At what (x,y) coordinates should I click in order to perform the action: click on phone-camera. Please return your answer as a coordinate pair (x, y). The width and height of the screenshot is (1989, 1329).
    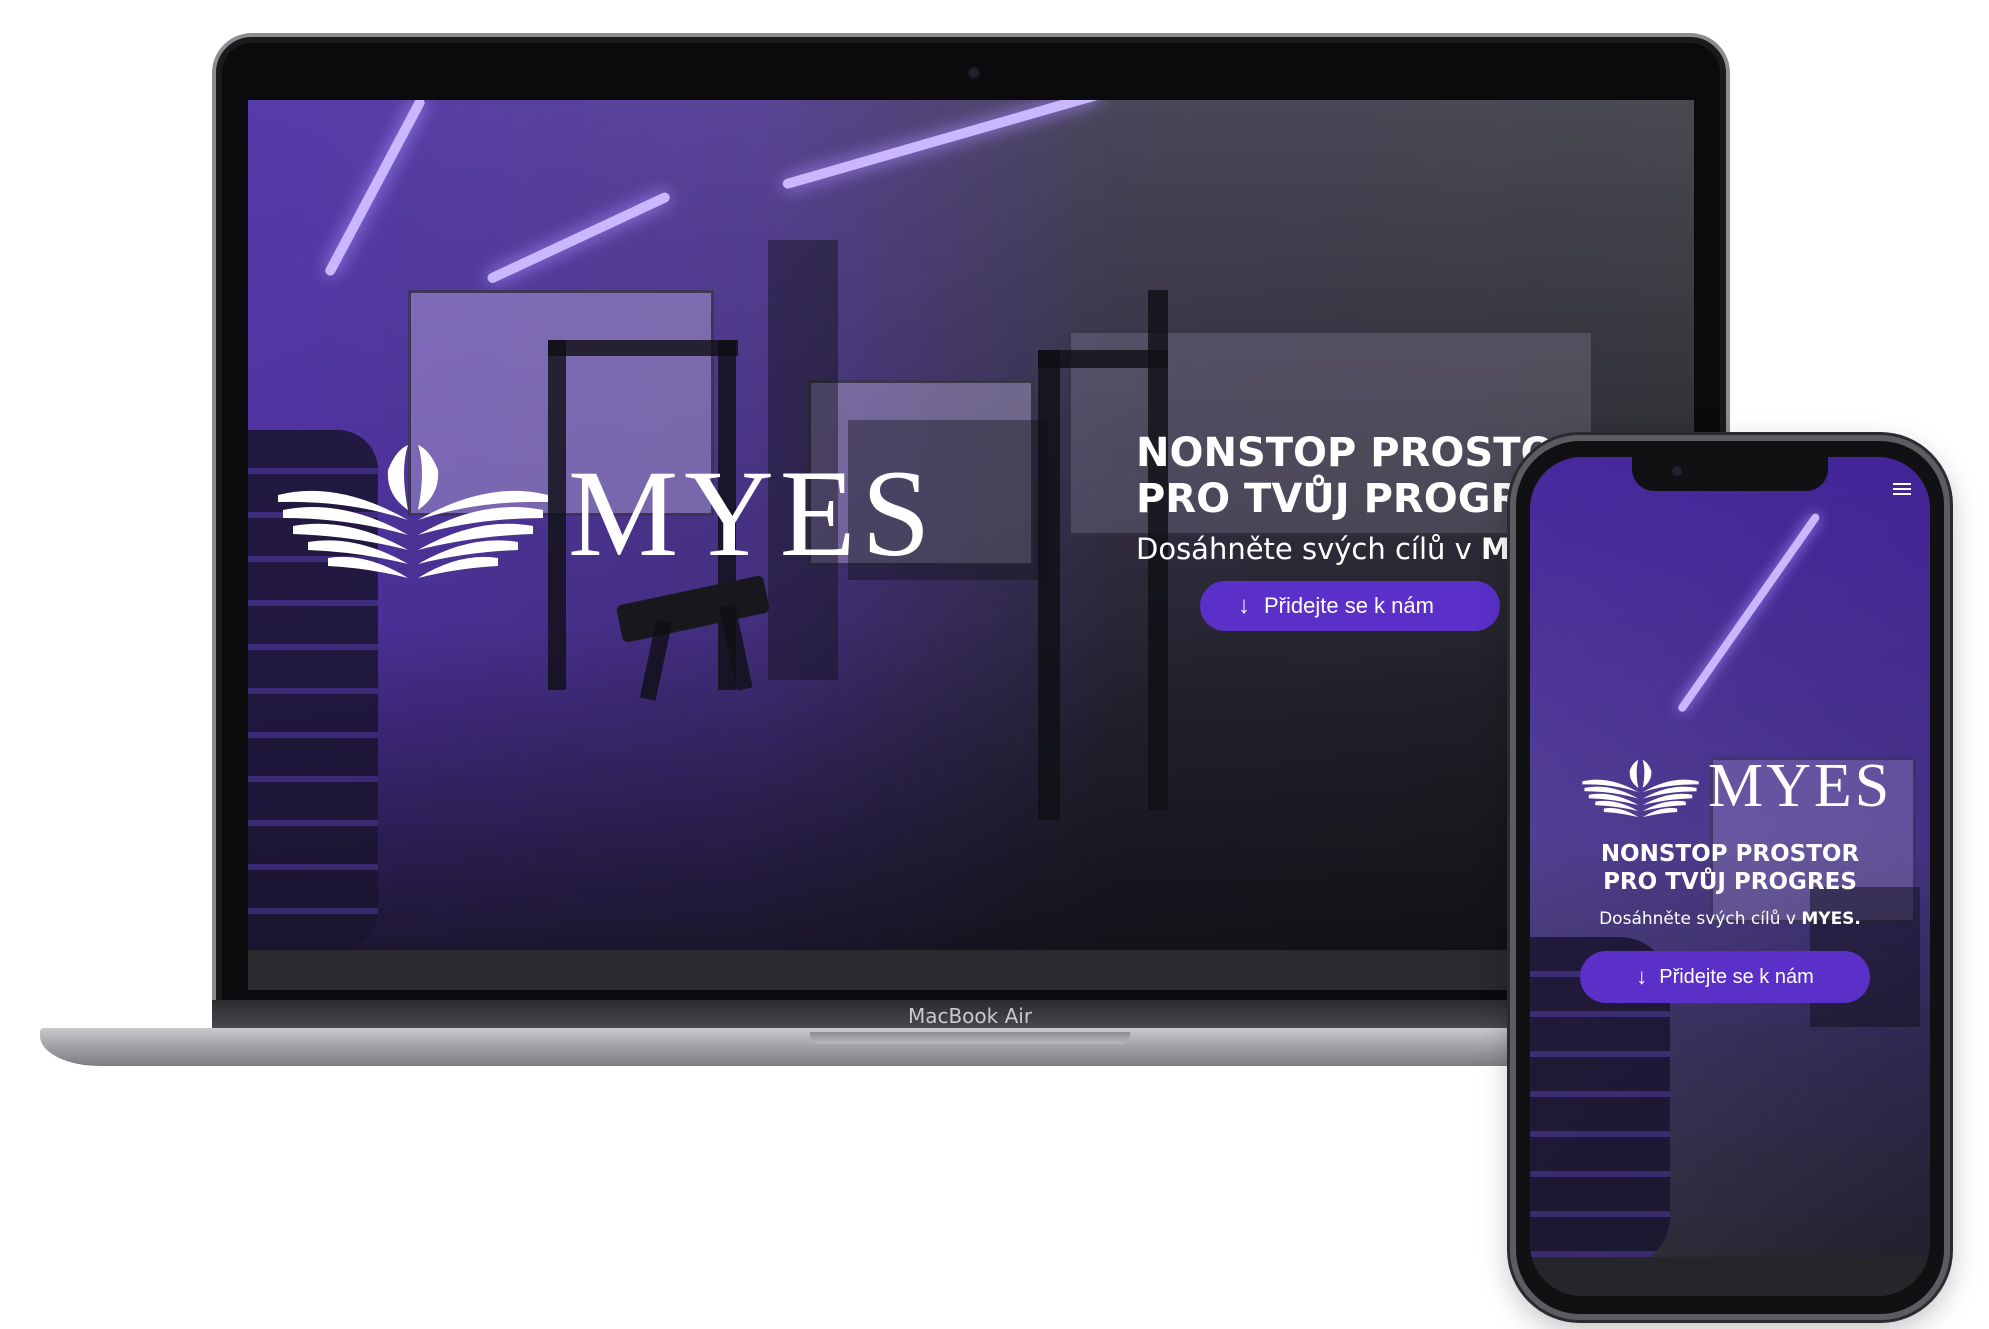
    Looking at the image, I should click on (1677, 471).